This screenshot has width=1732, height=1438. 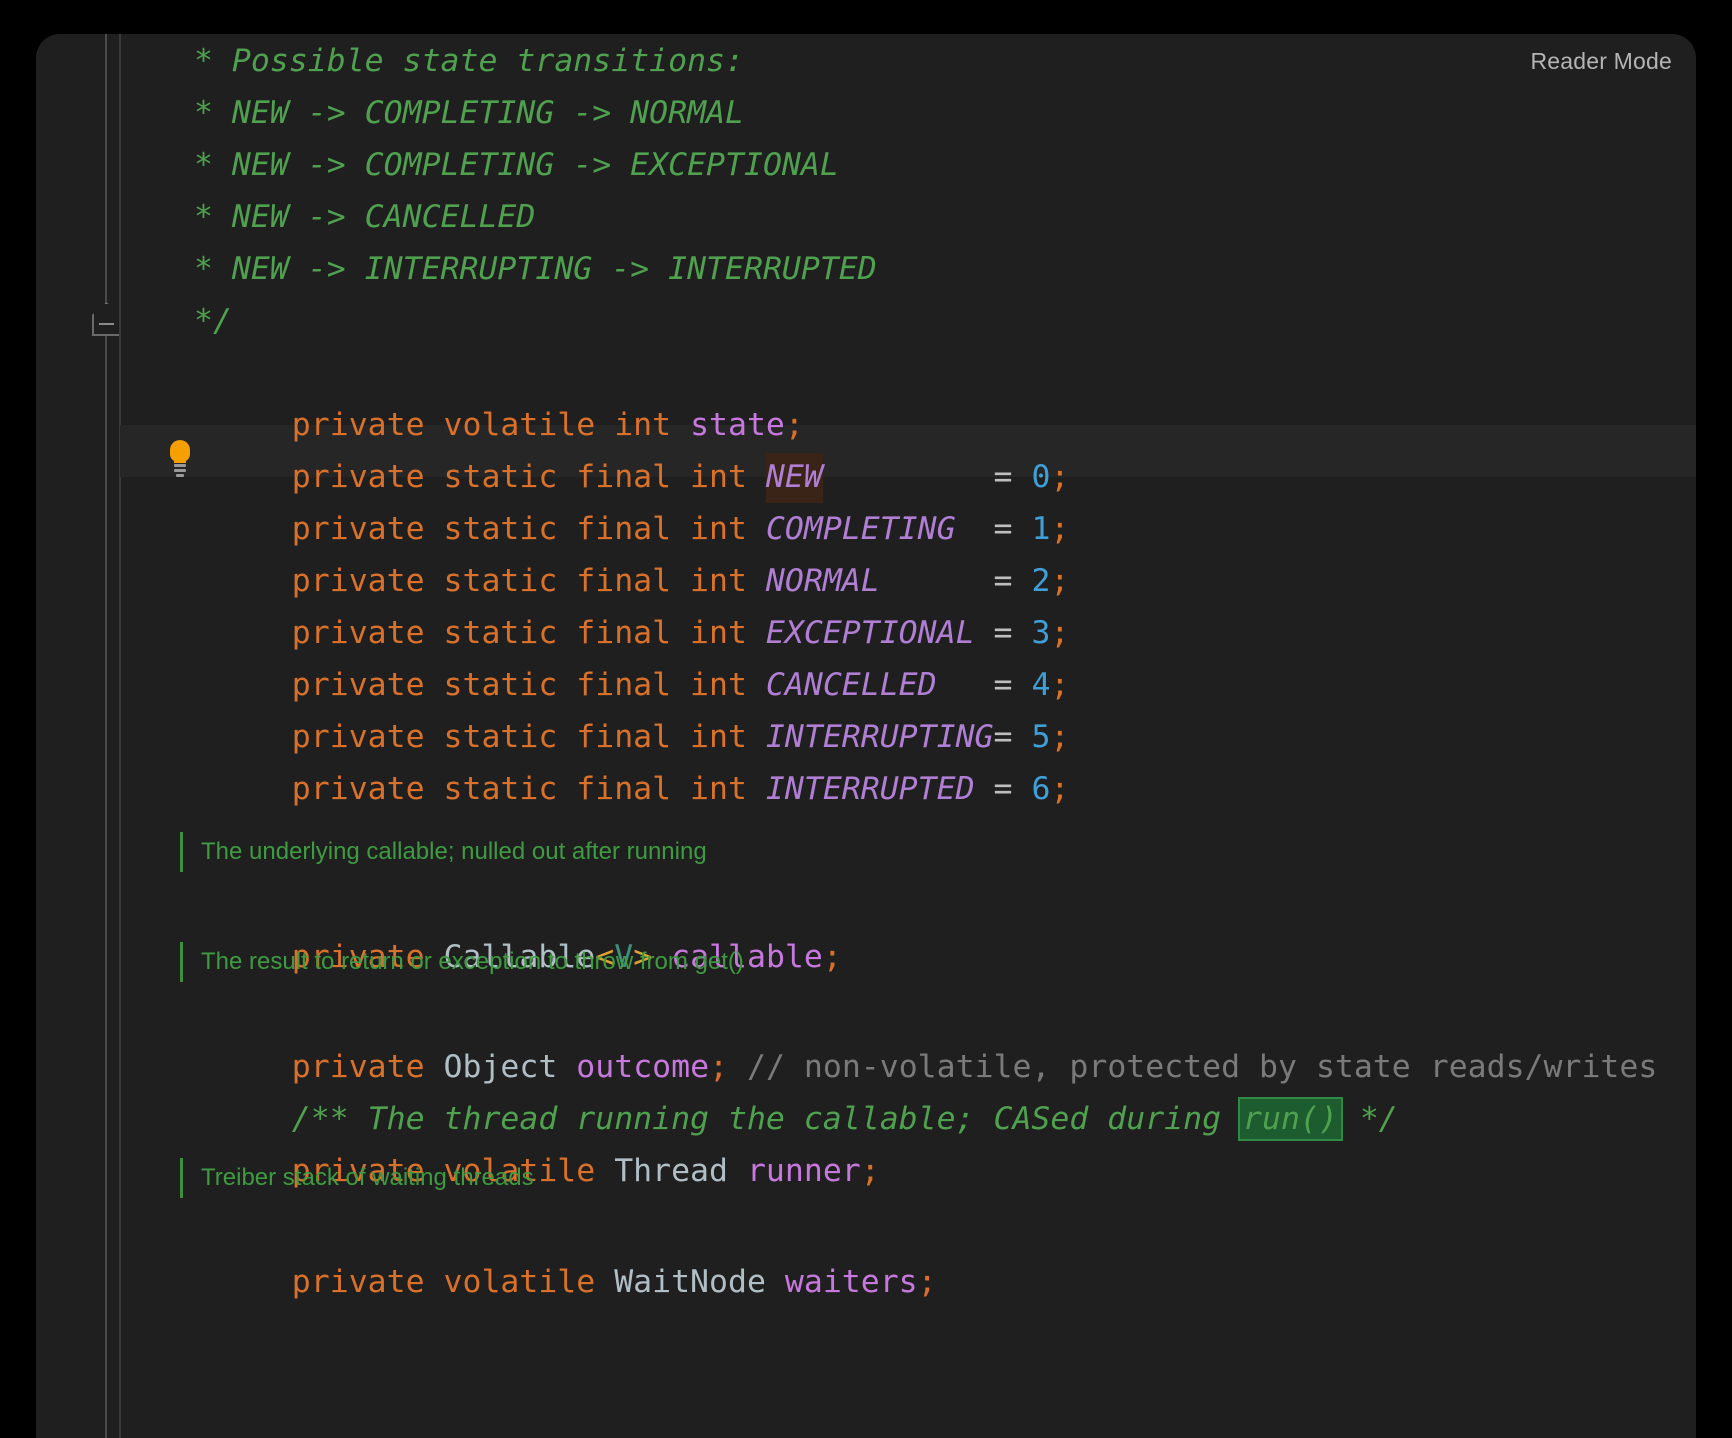 What do you see at coordinates (443, 1282) in the screenshot?
I see `keyword-tokens: private volatile` at bounding box center [443, 1282].